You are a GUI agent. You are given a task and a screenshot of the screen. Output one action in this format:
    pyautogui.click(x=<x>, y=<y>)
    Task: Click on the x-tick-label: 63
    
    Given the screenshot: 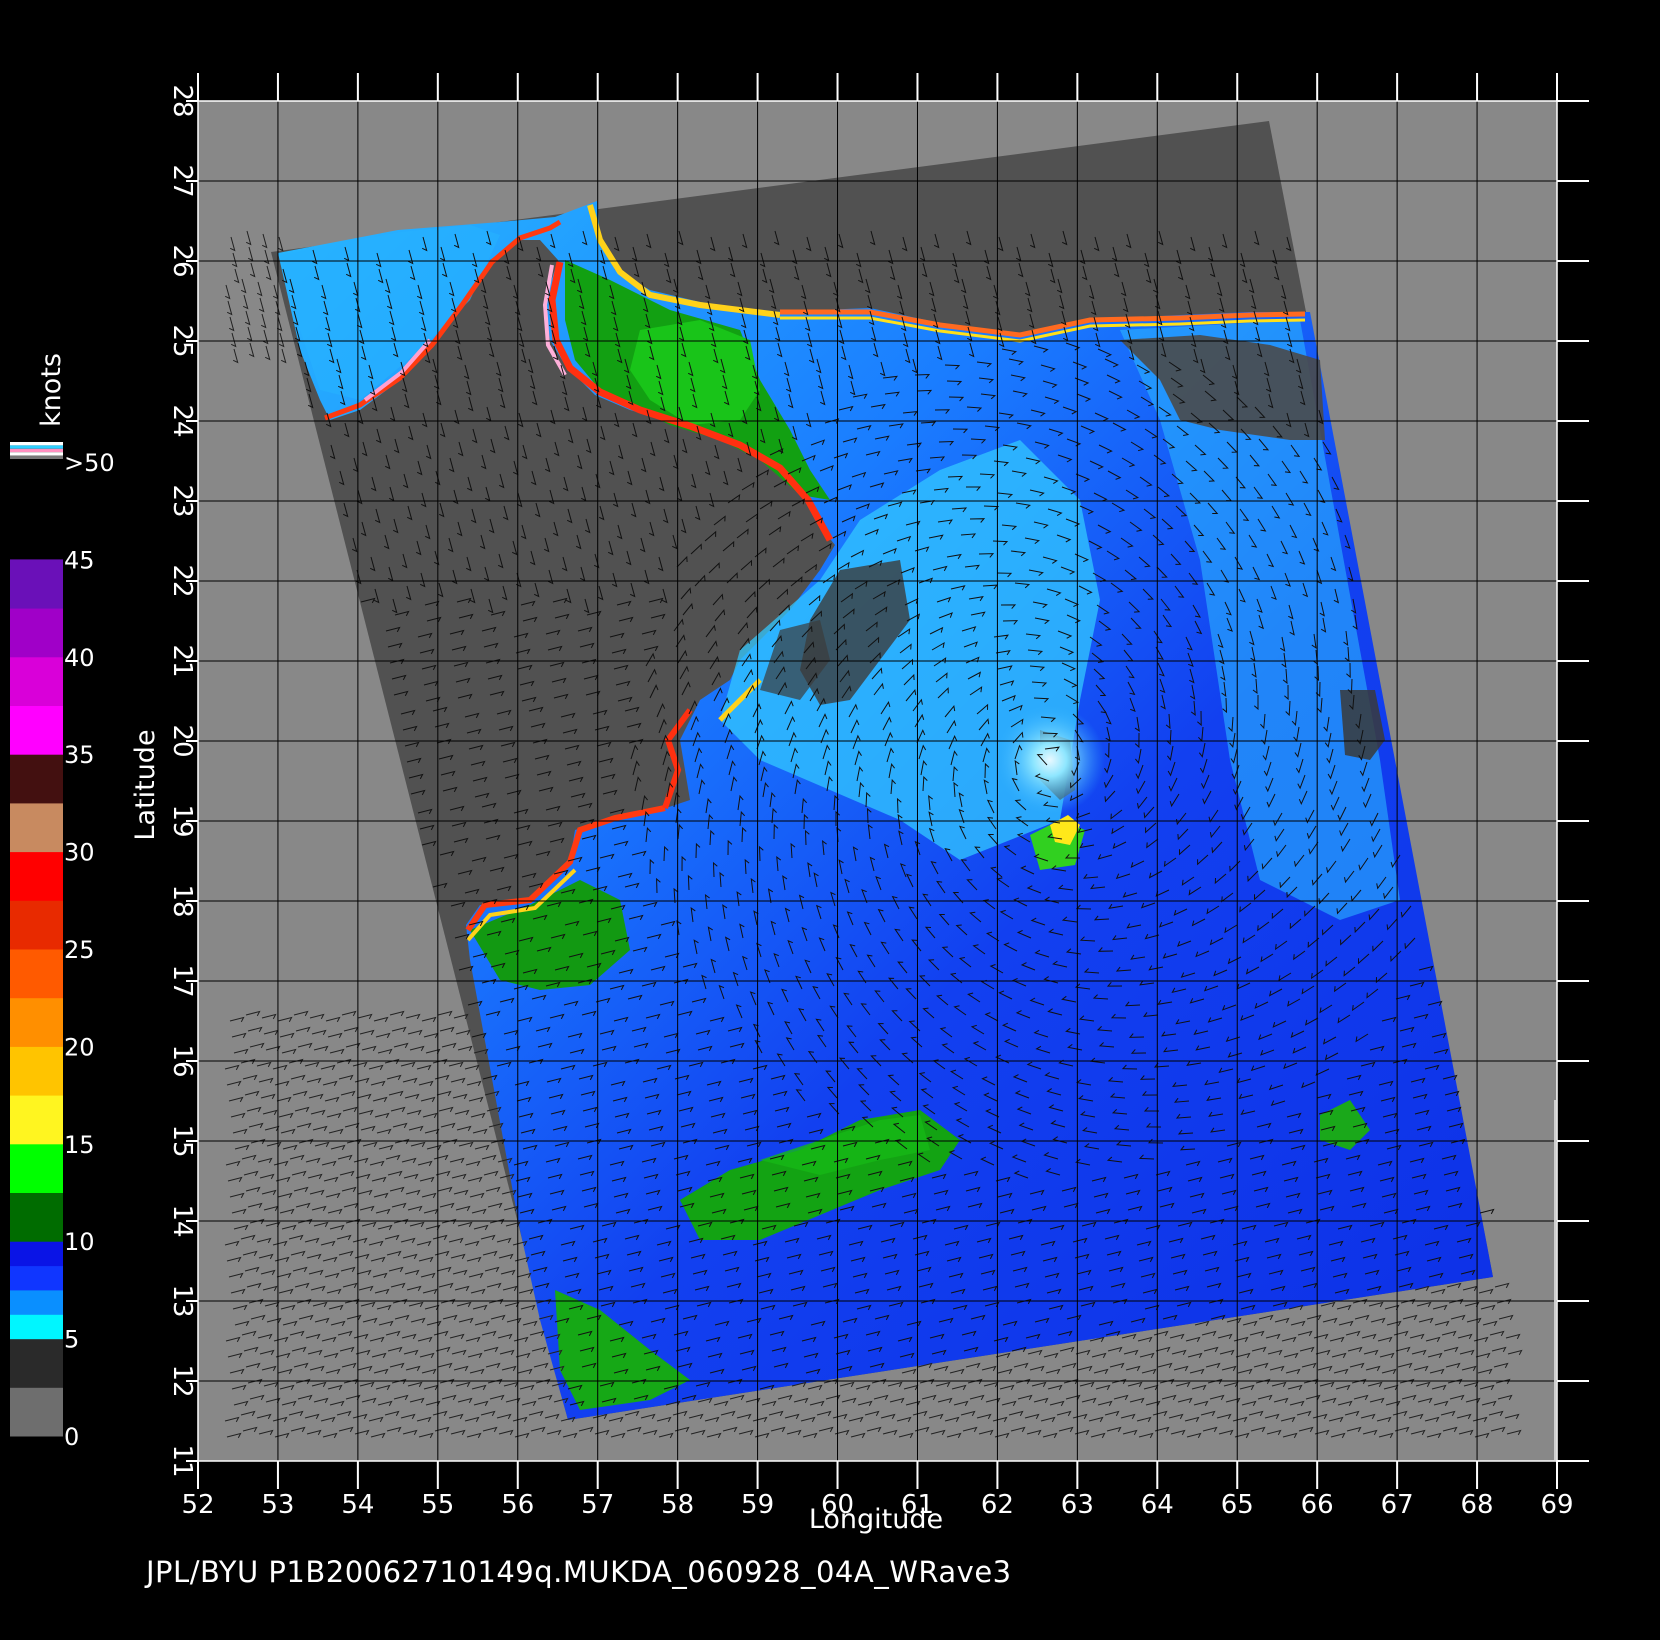 What is the action you would take?
    pyautogui.click(x=1077, y=1505)
    